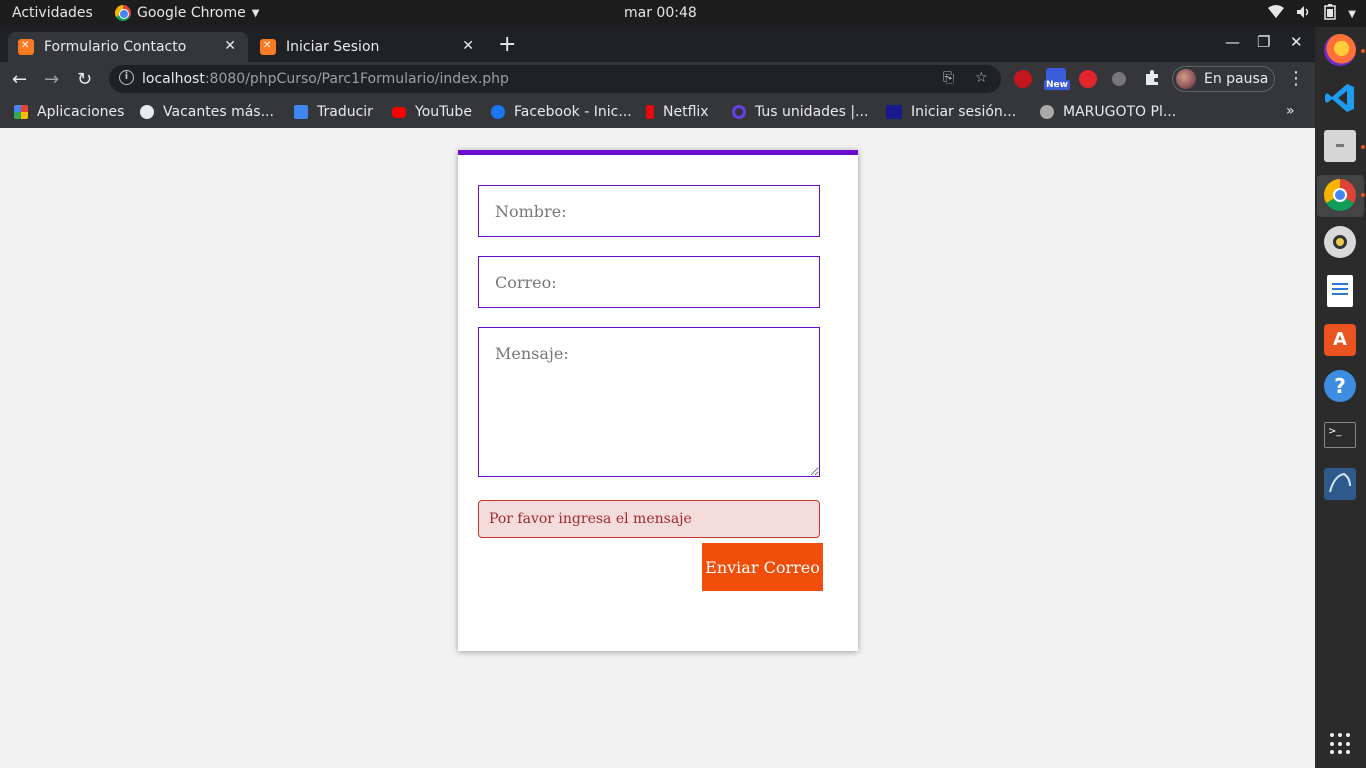  I want to click on new-badge: New, so click(1057, 85).